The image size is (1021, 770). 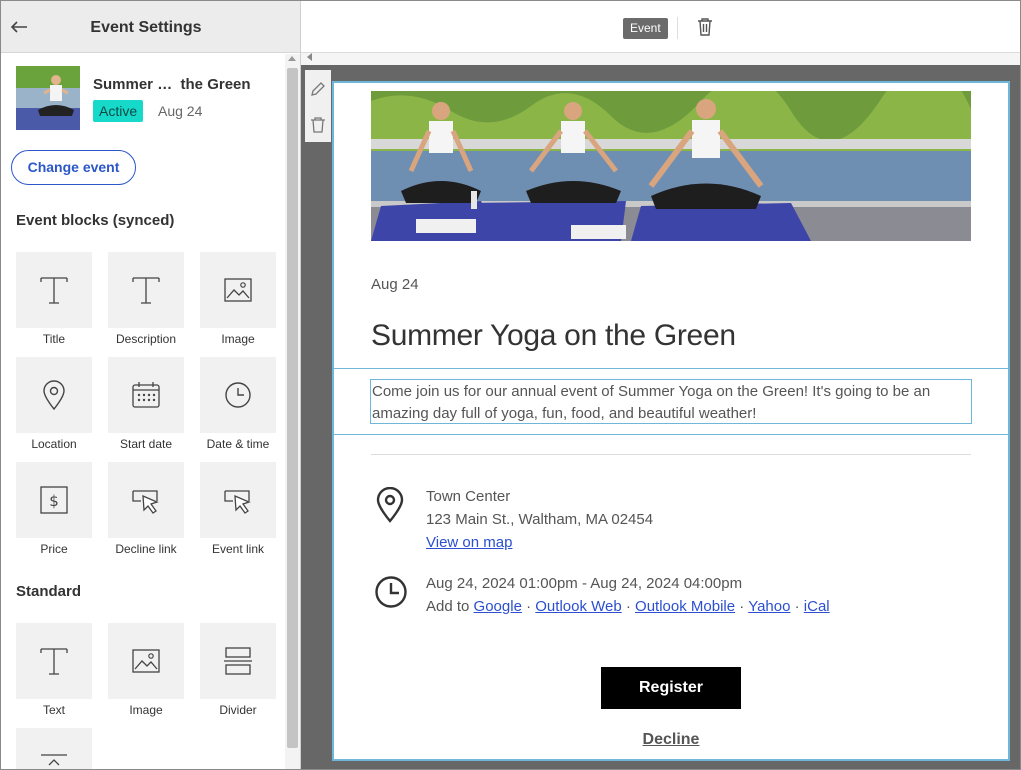 I want to click on block-image: Image, so click(x=238, y=299).